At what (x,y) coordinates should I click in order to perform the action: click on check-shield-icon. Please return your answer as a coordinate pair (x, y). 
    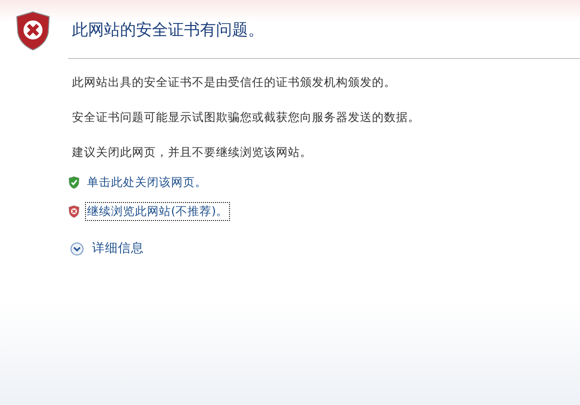
    Looking at the image, I should click on (74, 183).